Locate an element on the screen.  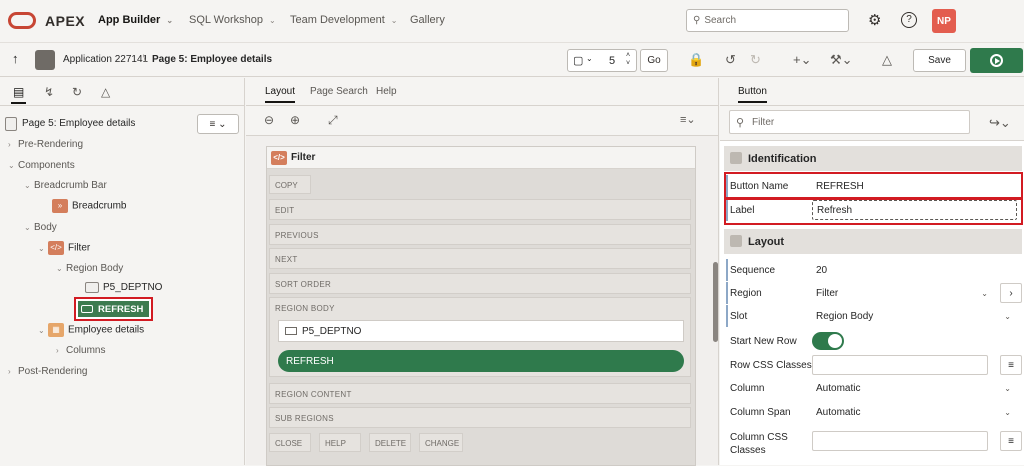
tab-processing-icon: ↻ is located at coordinates (77, 92).